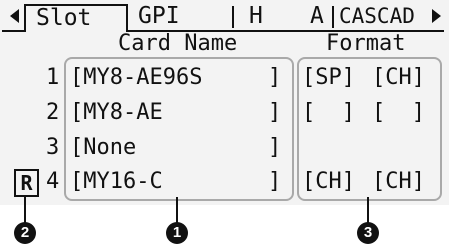  Describe the element at coordinates (14, 16) in the screenshot. I see `scroll-left-icon` at that location.